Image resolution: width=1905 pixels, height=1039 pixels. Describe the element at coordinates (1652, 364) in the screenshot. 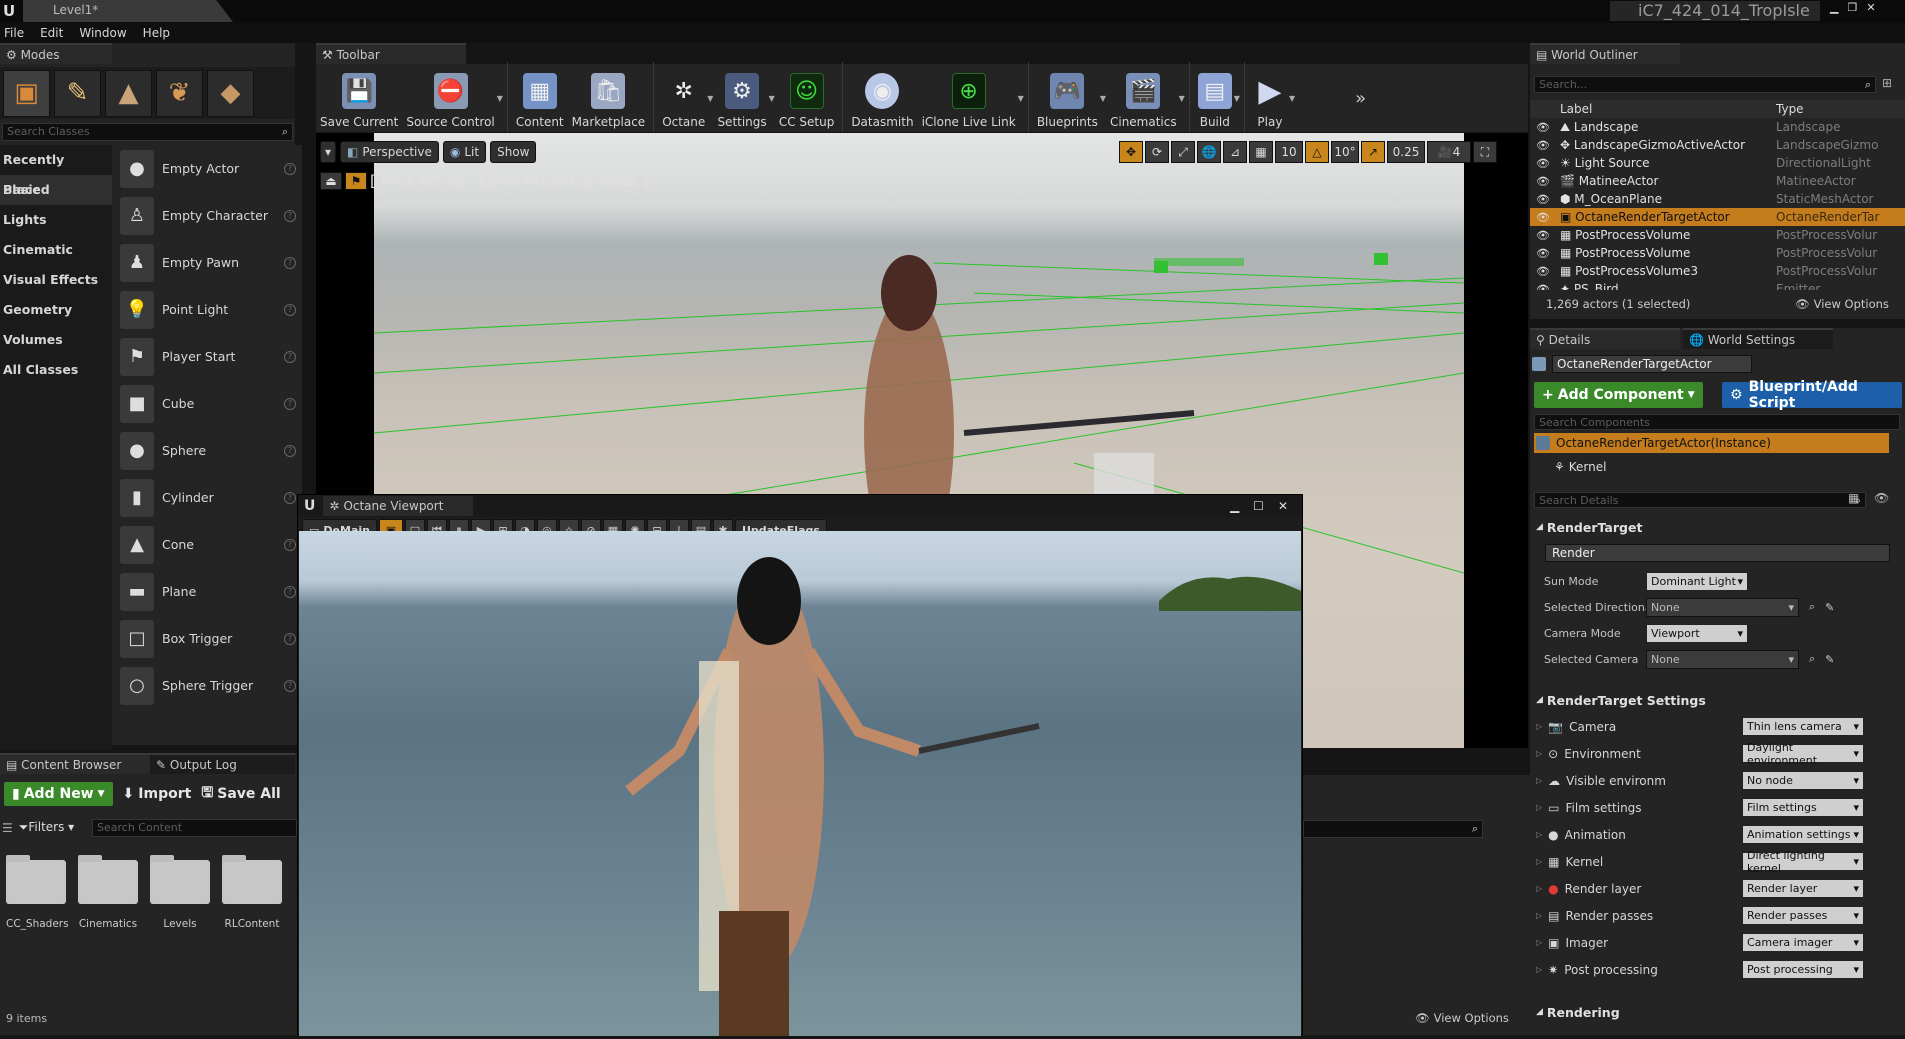

I see `actor-name-field: OctaneRenderTargetActor` at that location.